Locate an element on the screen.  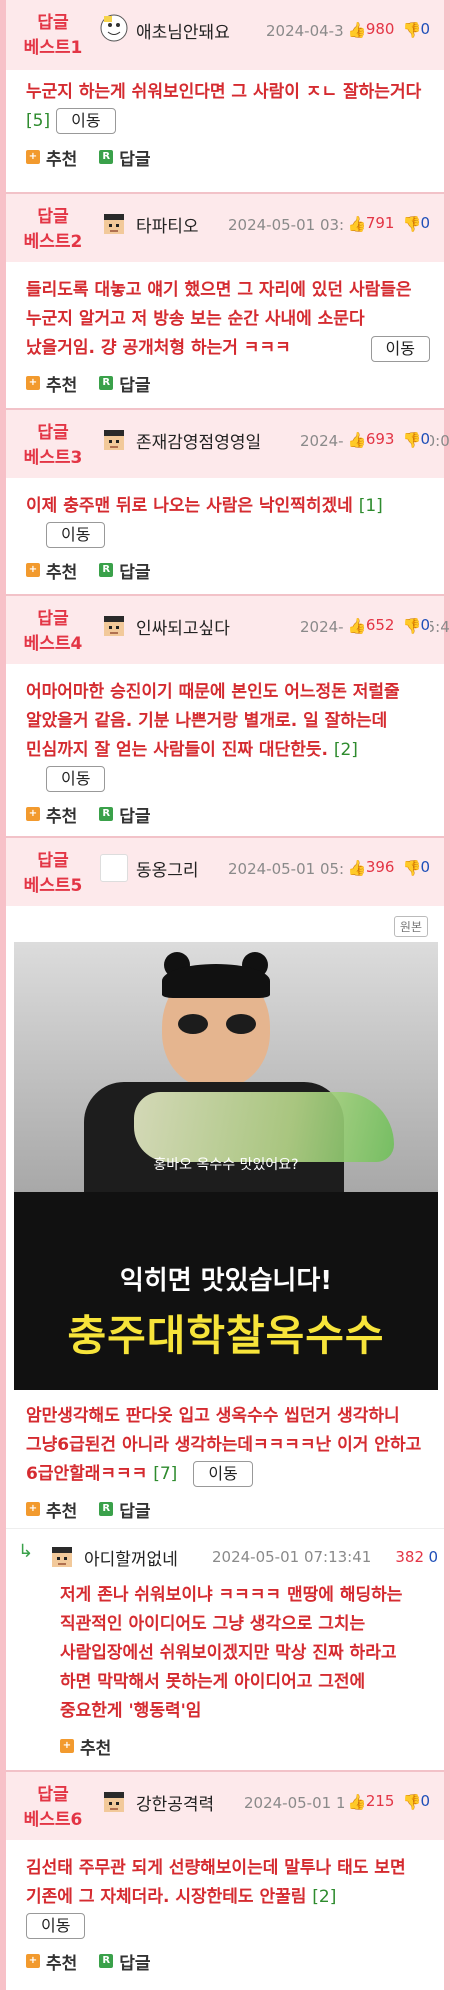
best-label: 답글 베스트2 is located at coordinates (53, 229).